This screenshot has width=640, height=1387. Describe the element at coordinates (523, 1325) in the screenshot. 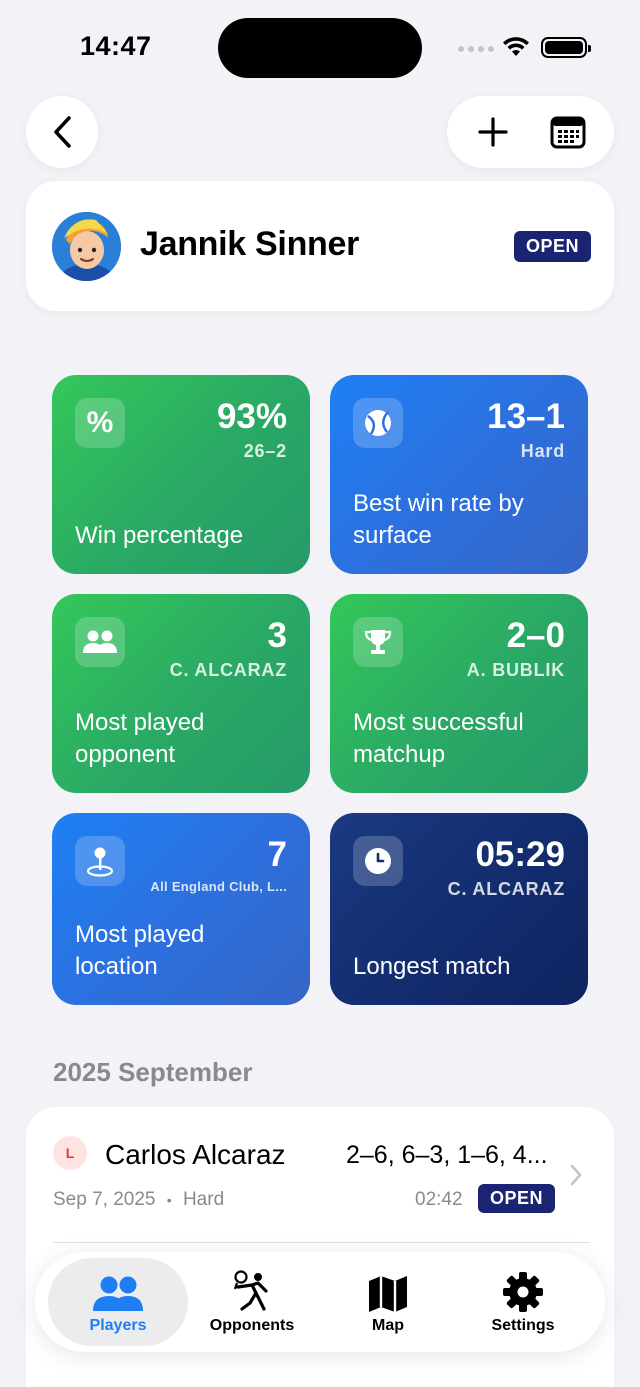

I see `tab-label: Settings` at that location.